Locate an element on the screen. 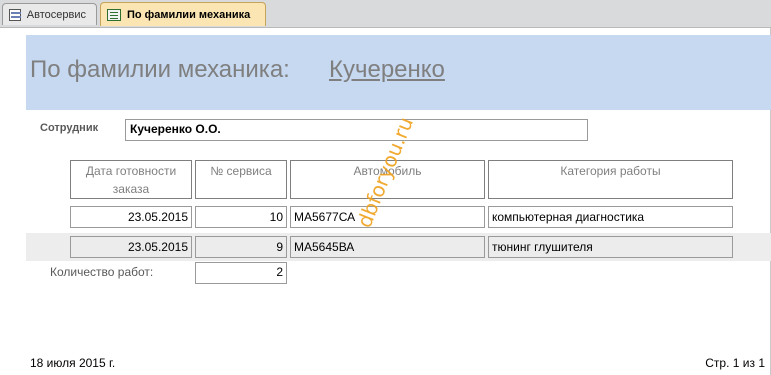 The width and height of the screenshot is (771, 375). tab-po-familii-mehanika: По фамилии механика is located at coordinates (183, 14).